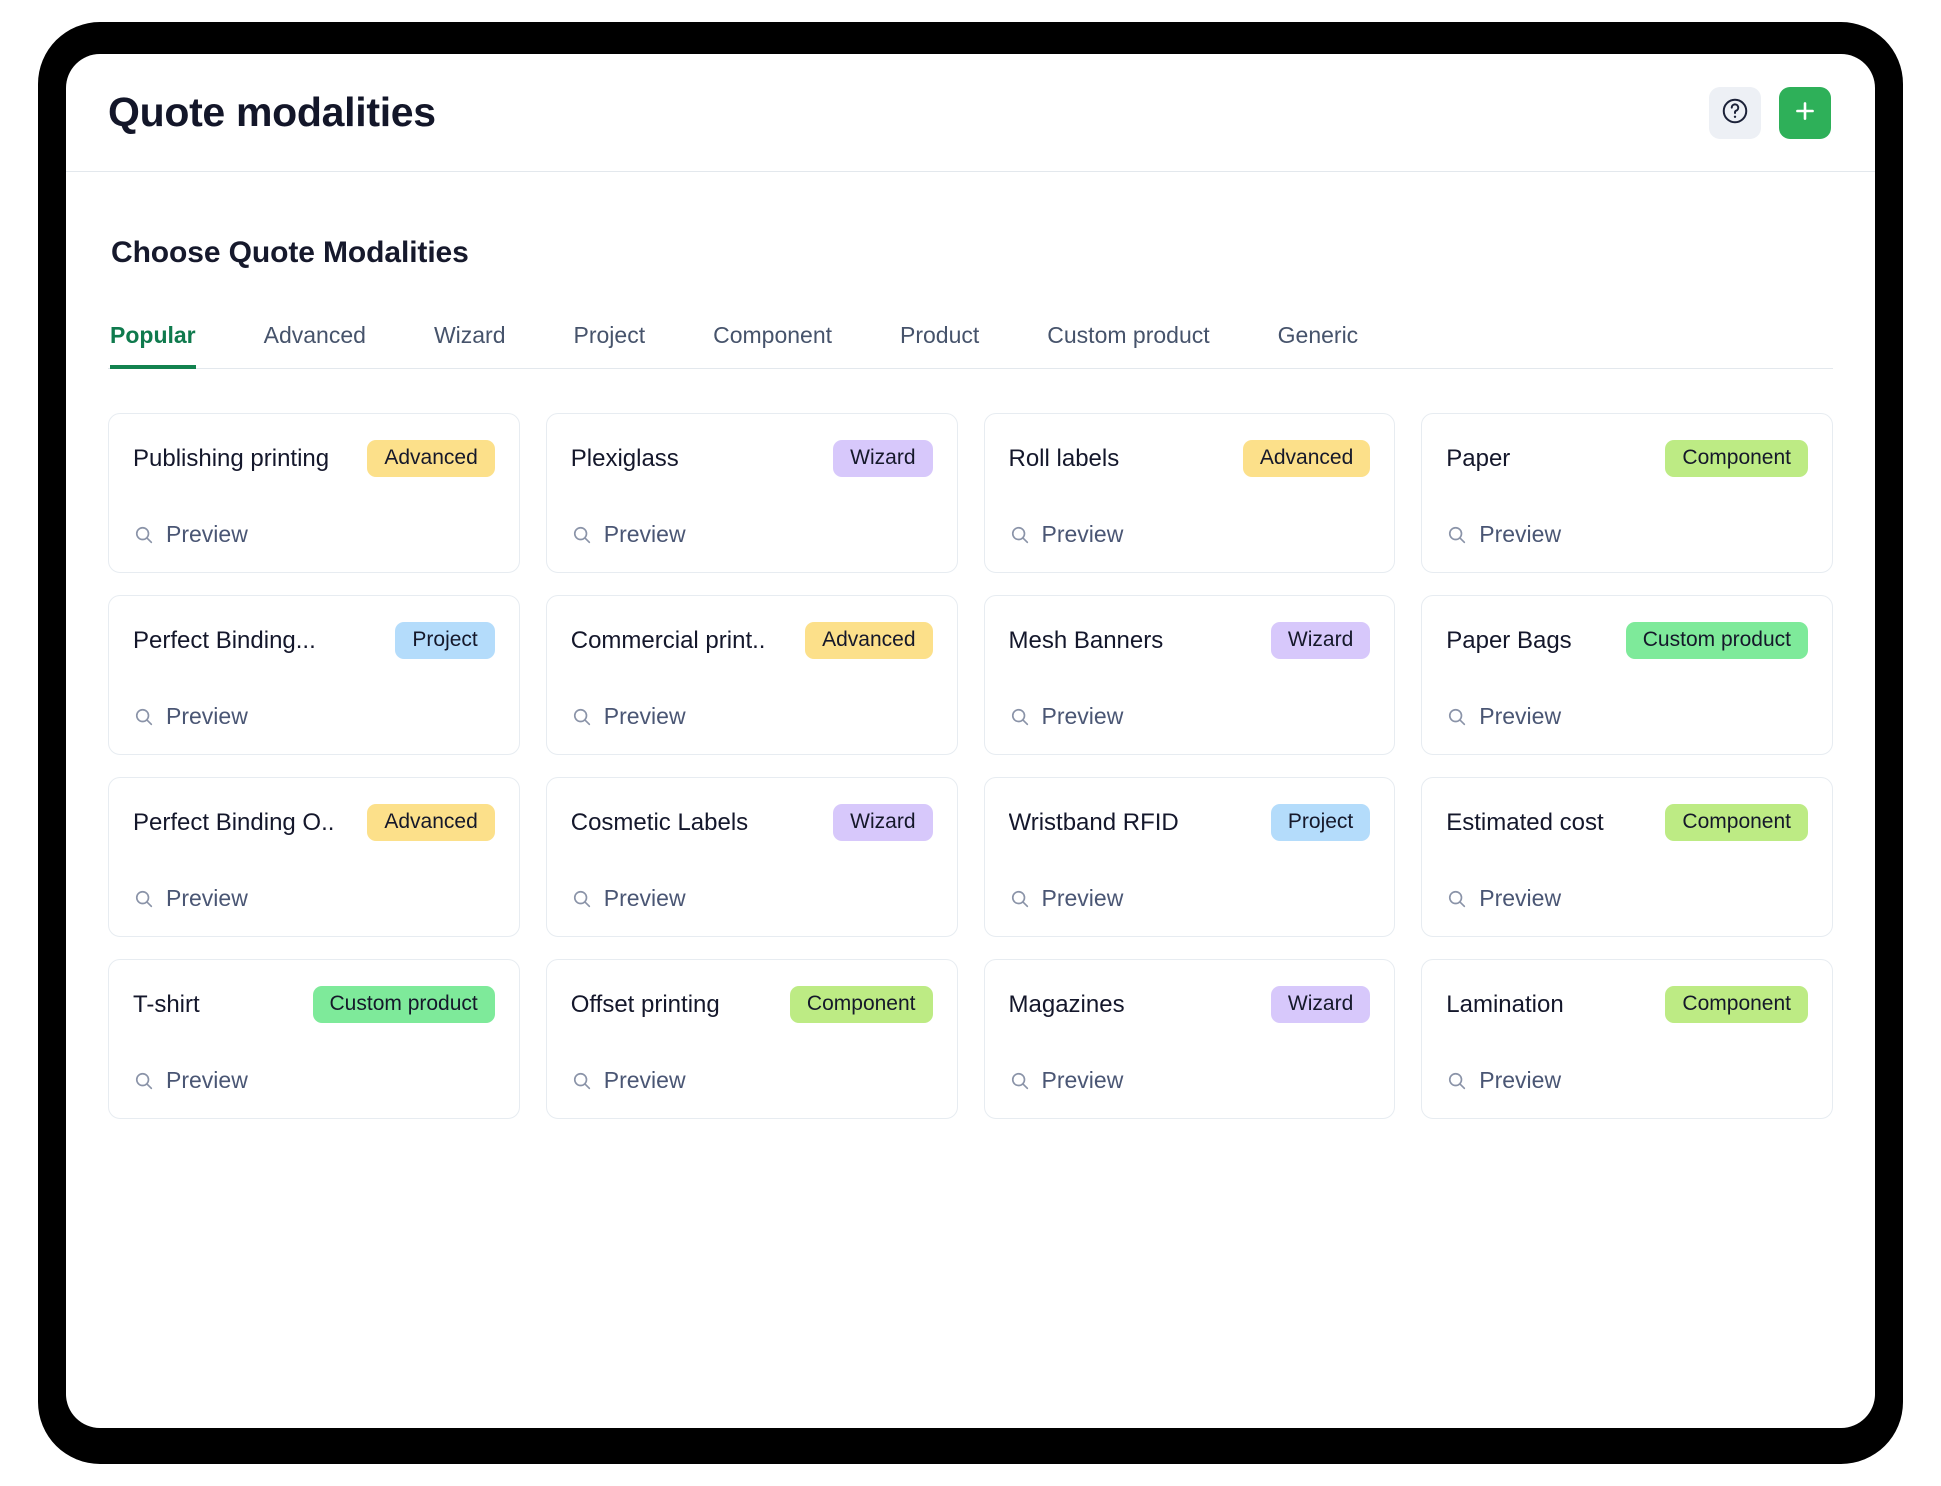  Describe the element at coordinates (659, 822) in the screenshot. I see `card-title: Cosmetic Labels` at that location.